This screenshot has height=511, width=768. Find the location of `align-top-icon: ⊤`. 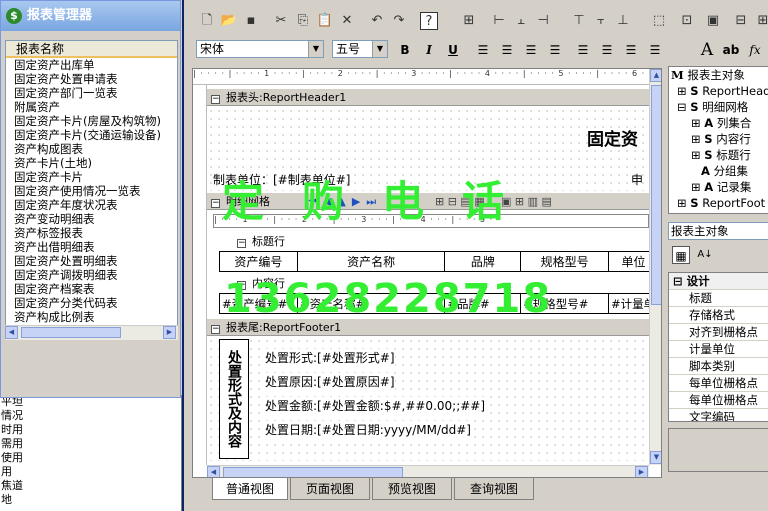

align-top-icon: ⊤ is located at coordinates (579, 21).